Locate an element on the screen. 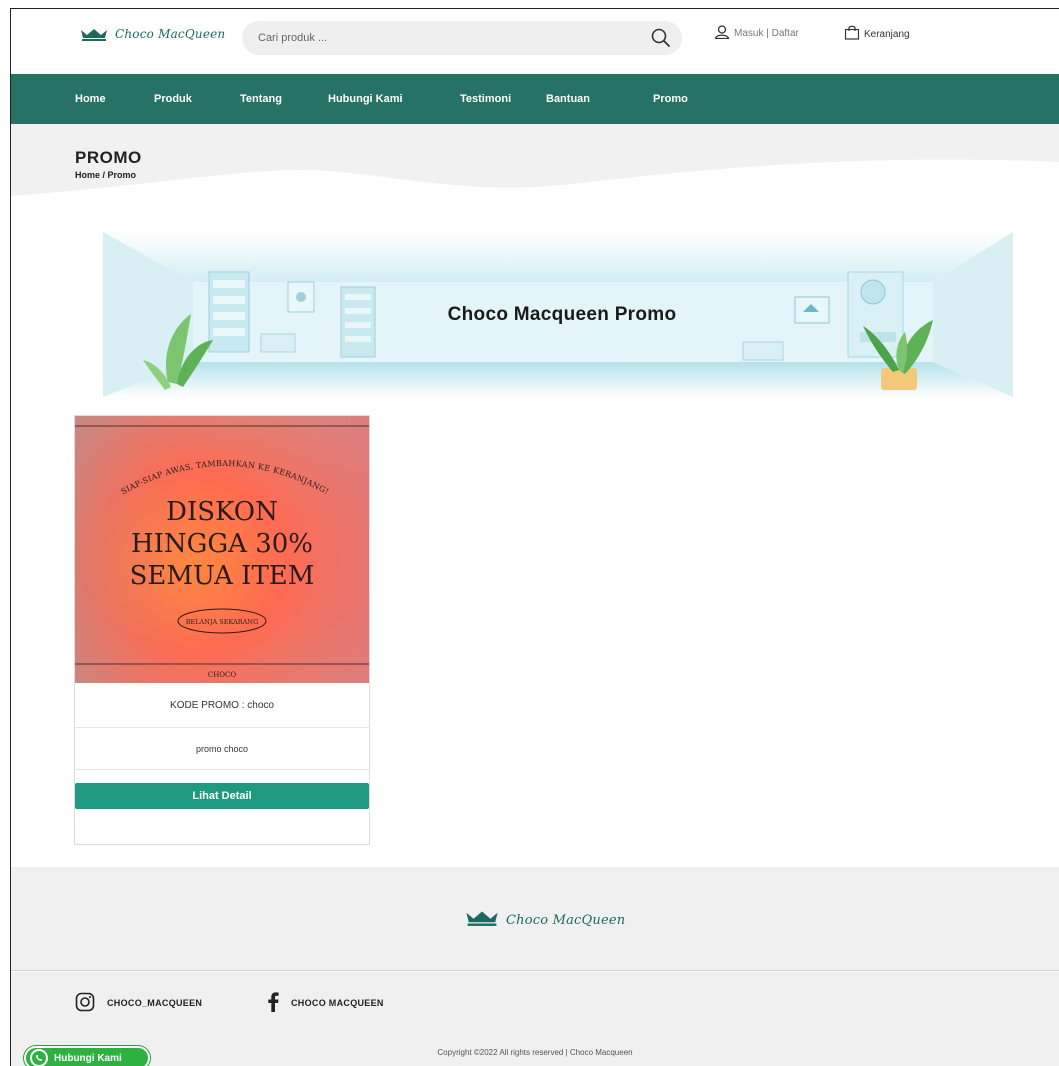  brand-name: Choco MacQueen is located at coordinates (170, 34).